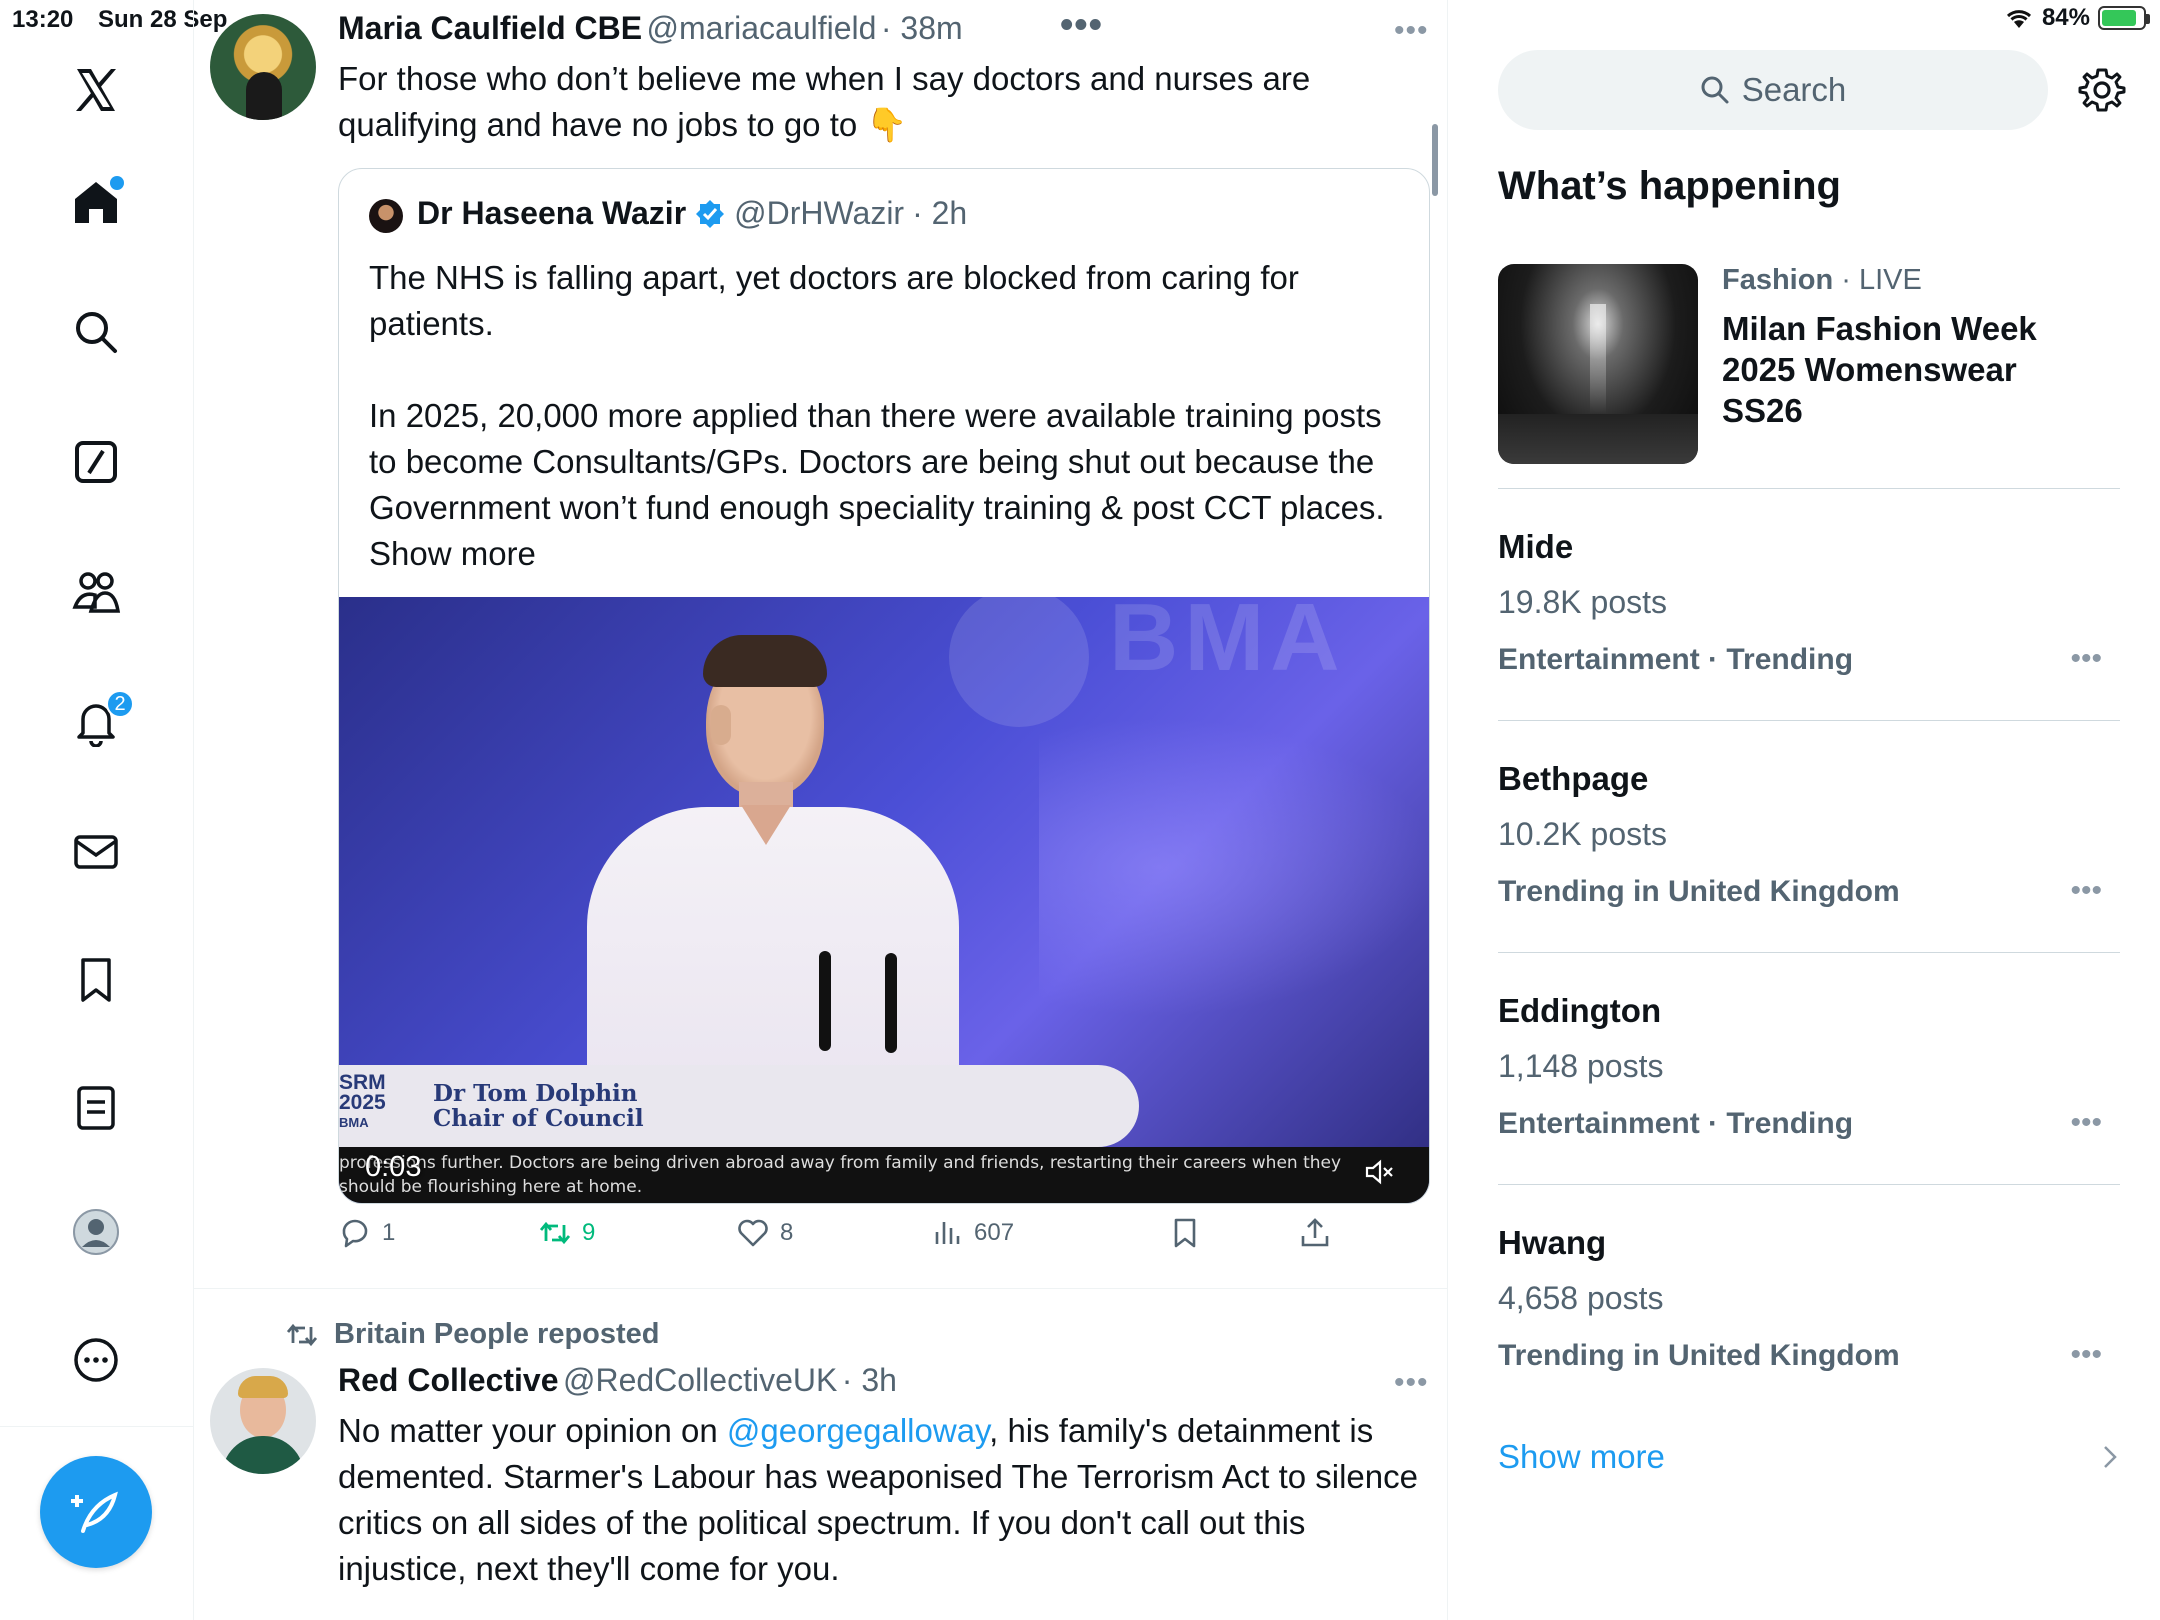  Describe the element at coordinates (96, 980) in the screenshot. I see `bookmarks-icon` at that location.